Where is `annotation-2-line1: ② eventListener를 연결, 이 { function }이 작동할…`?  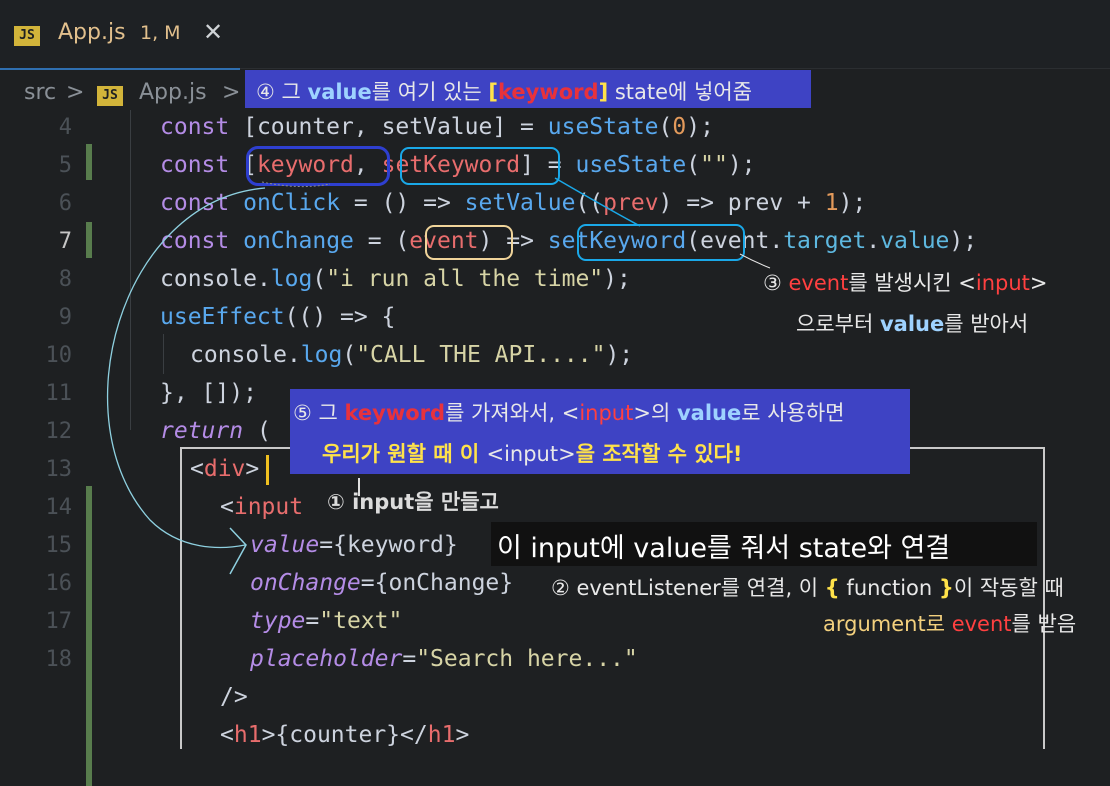 annotation-2-line1: ② eventListener를 연결, 이 { function }이 작동할… is located at coordinates (807, 588).